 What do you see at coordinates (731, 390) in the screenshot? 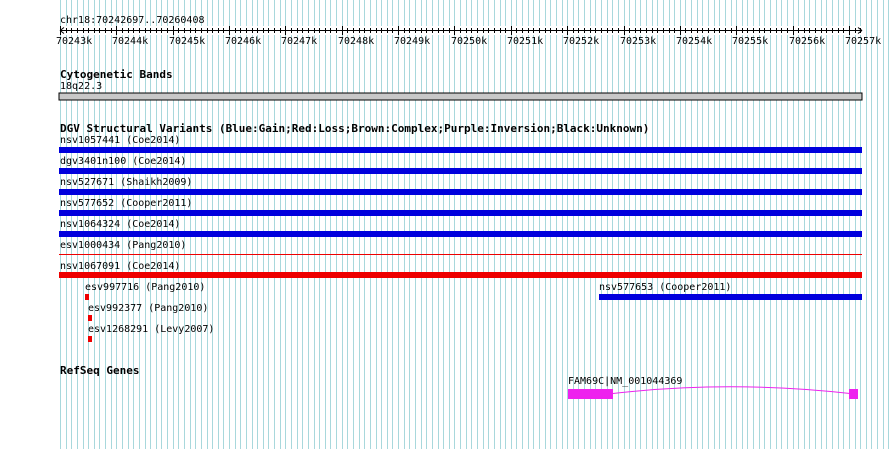
I see `gene-intron` at bounding box center [731, 390].